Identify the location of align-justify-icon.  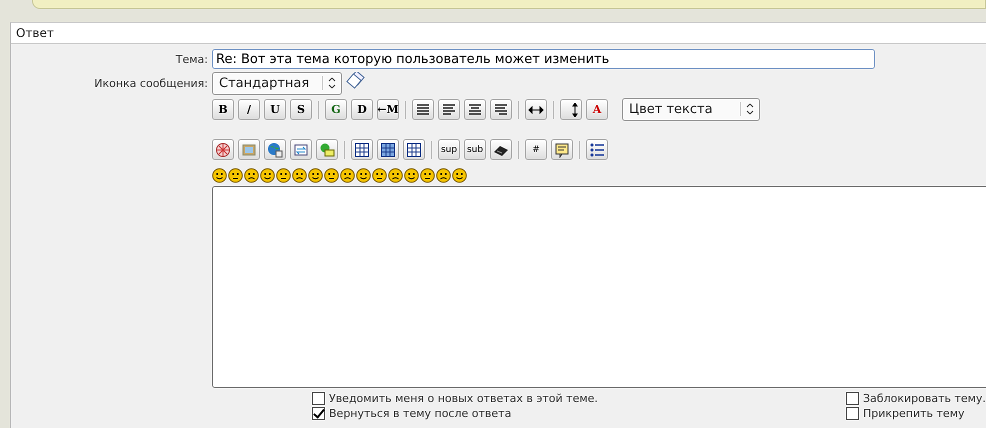
(449, 109).